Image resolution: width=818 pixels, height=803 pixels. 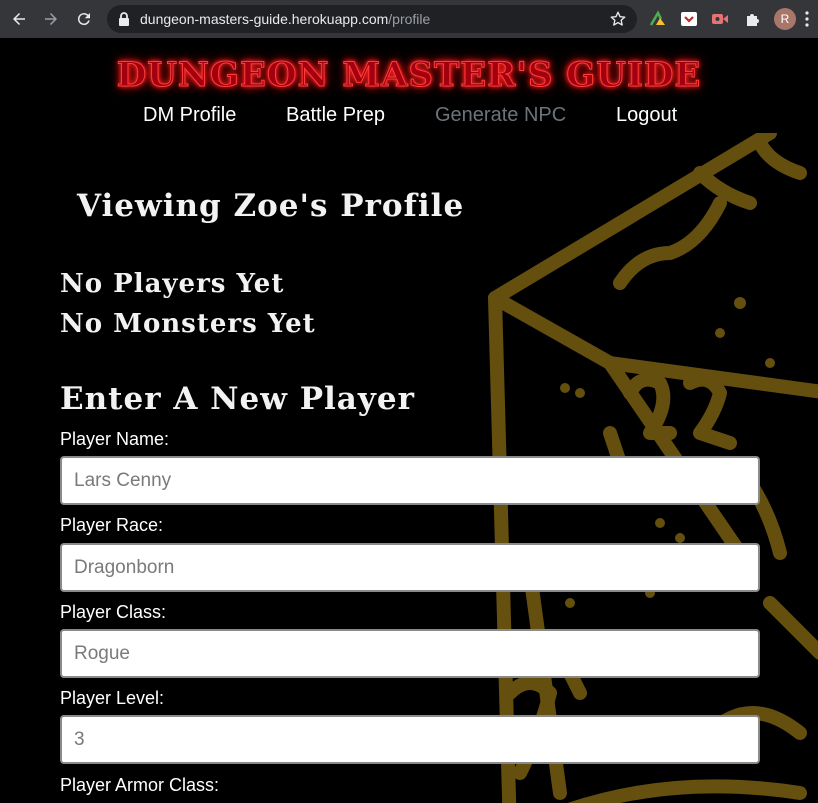 I want to click on player-level-input, so click(x=410, y=739).